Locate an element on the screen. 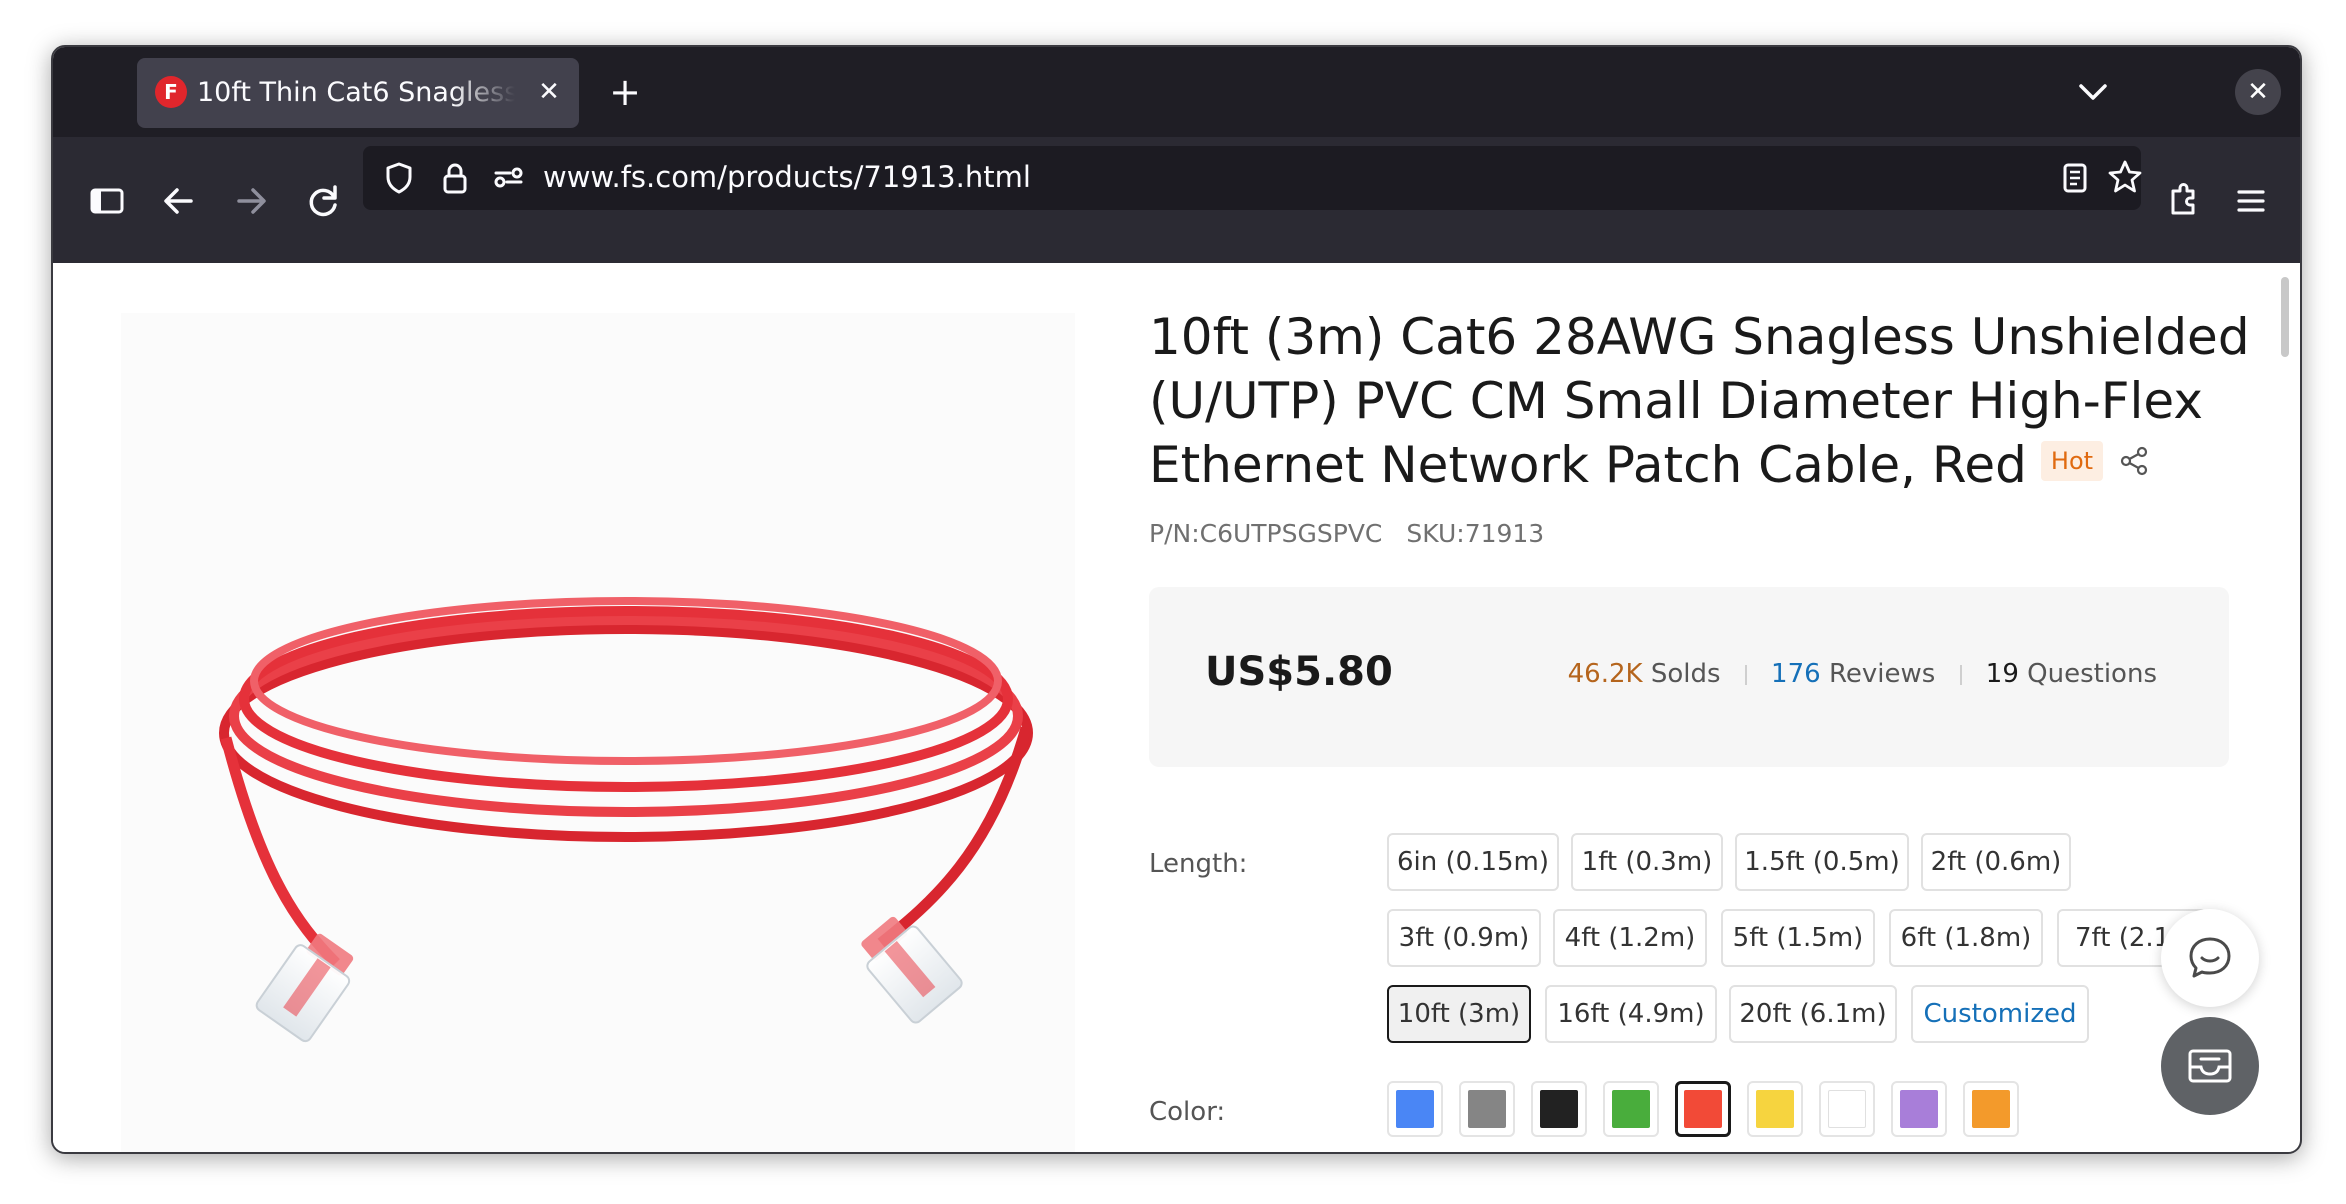 The width and height of the screenshot is (2346, 1204). length-option: 6ft (1.8m) is located at coordinates (1966, 938).